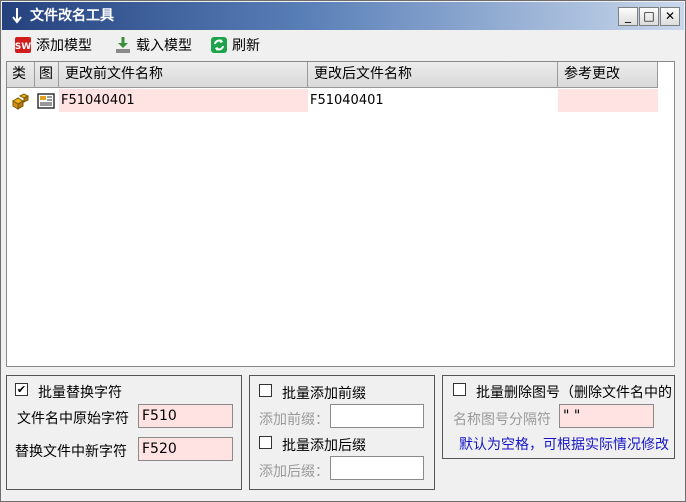 The height and width of the screenshot is (502, 686). Describe the element at coordinates (294, 420) in the screenshot. I see `prefix-field-label: 添加前缀：` at that location.